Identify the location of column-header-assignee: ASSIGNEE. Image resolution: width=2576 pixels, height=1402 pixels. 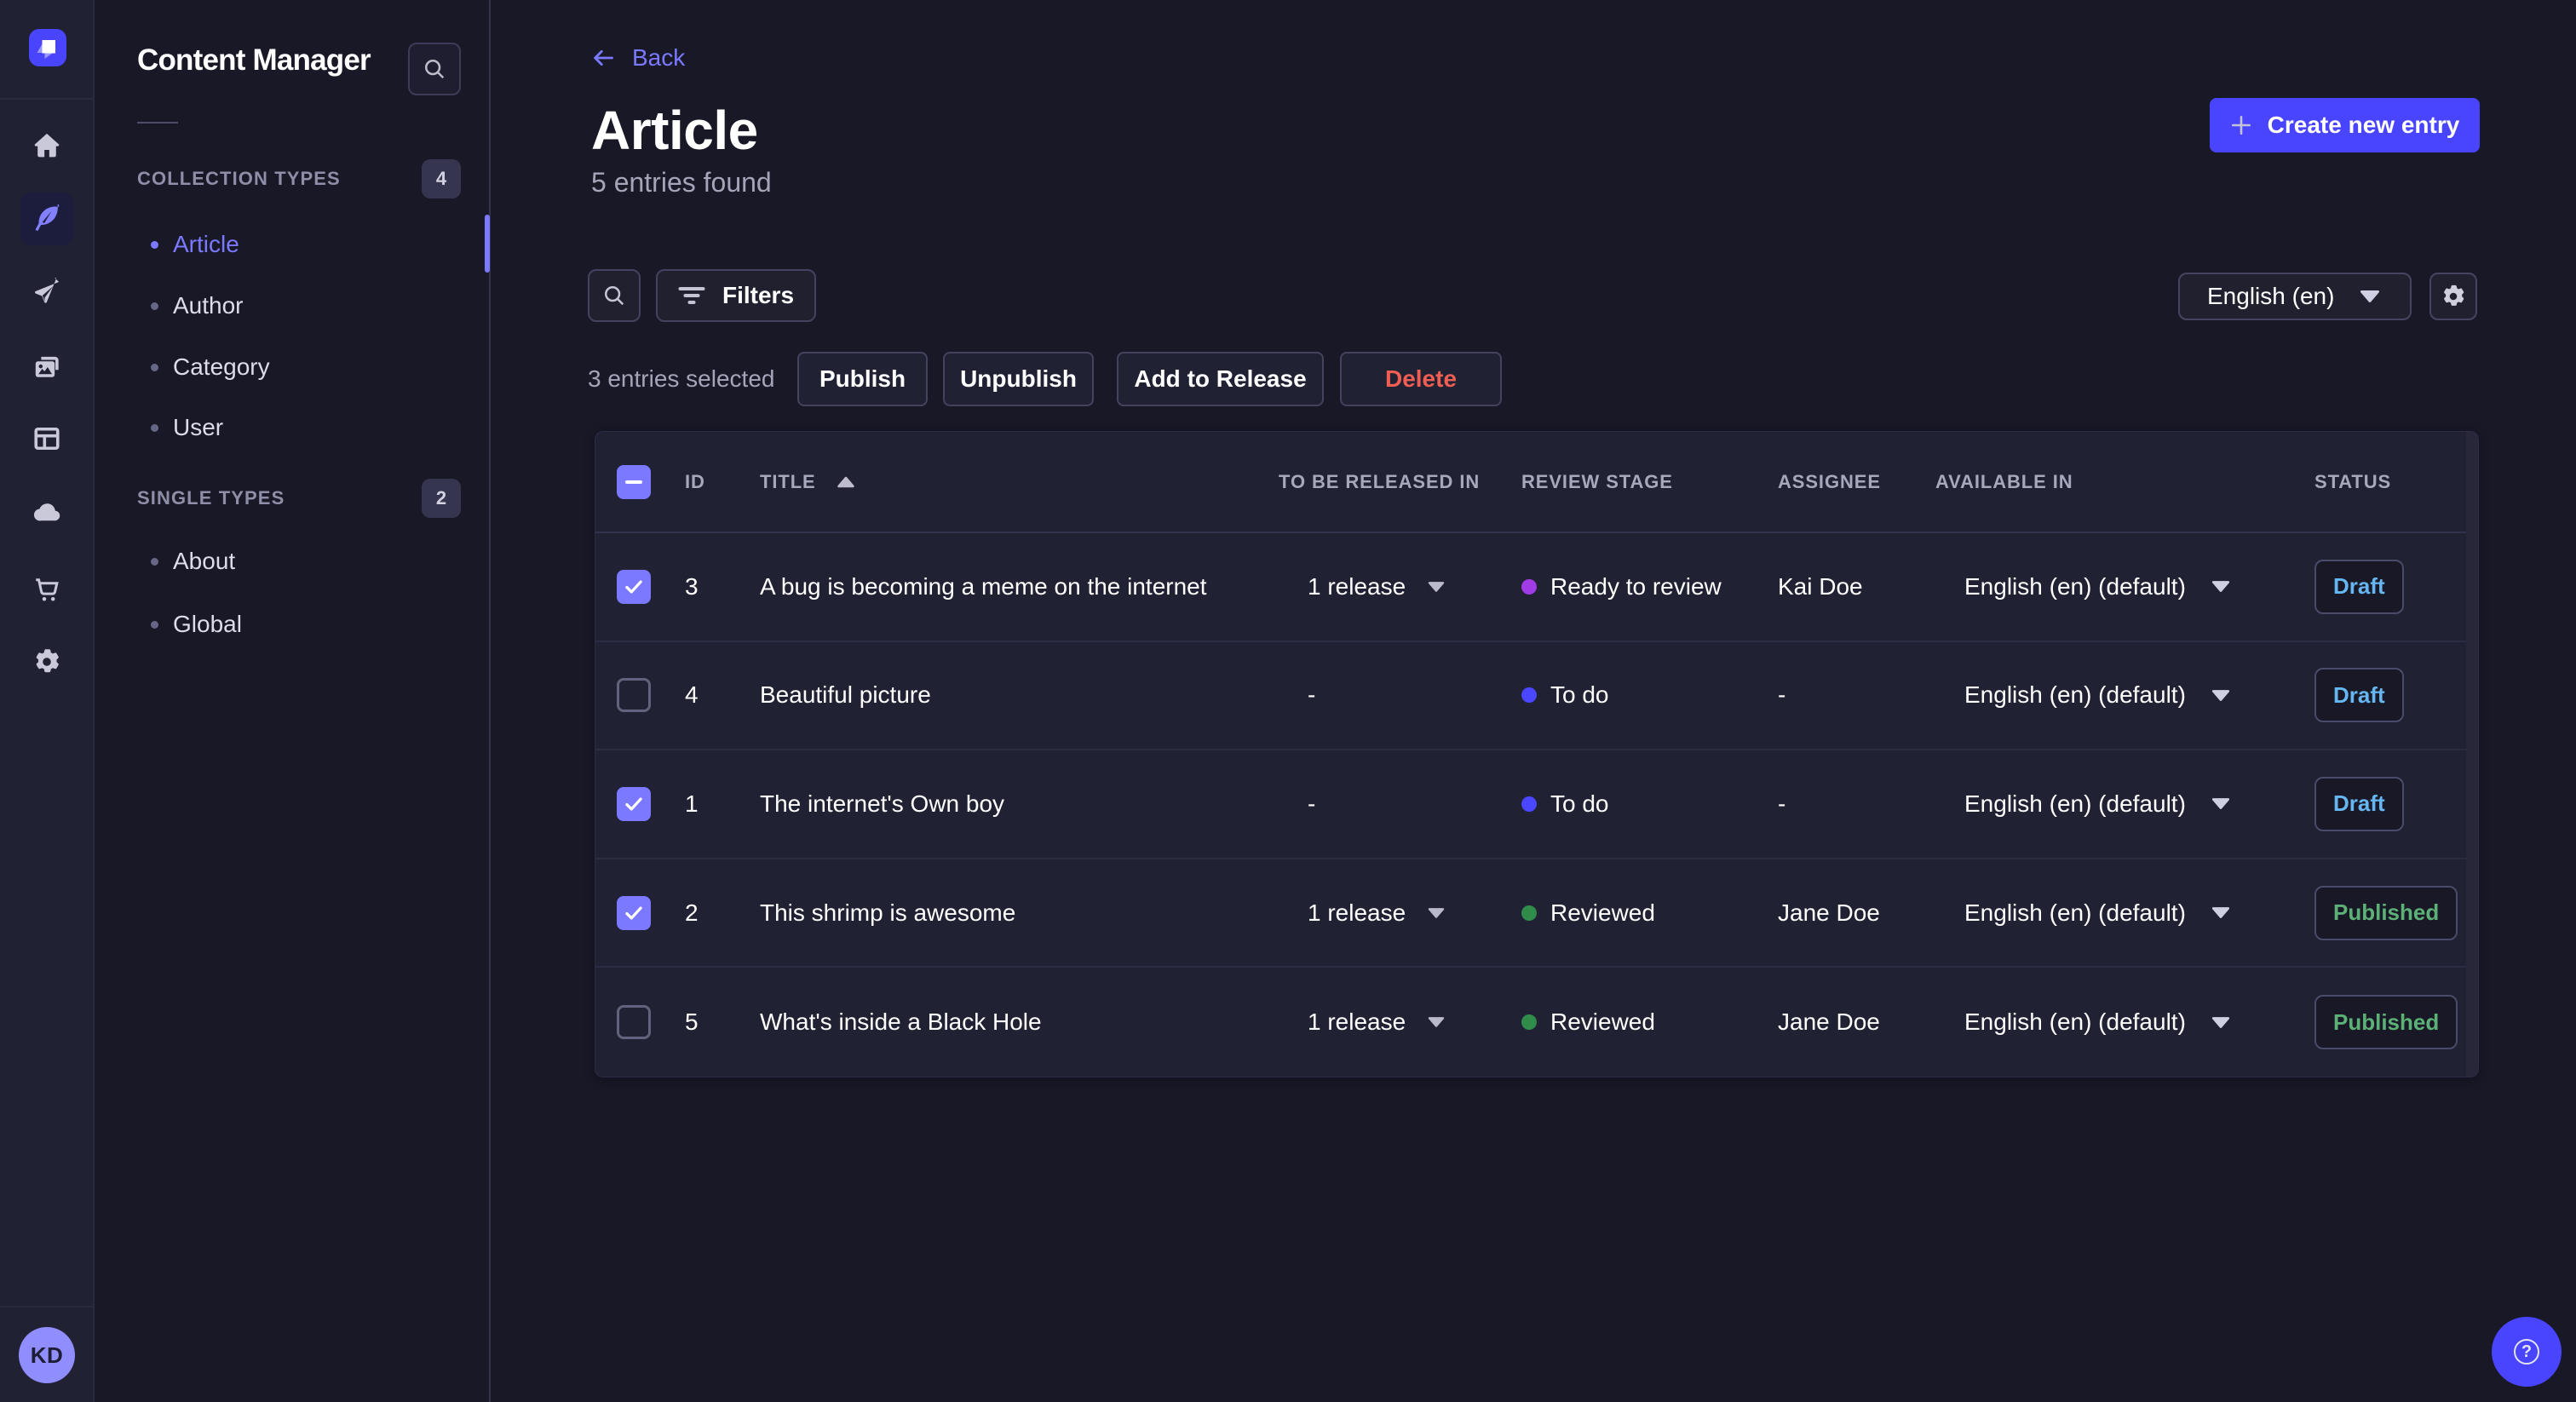
(1830, 482).